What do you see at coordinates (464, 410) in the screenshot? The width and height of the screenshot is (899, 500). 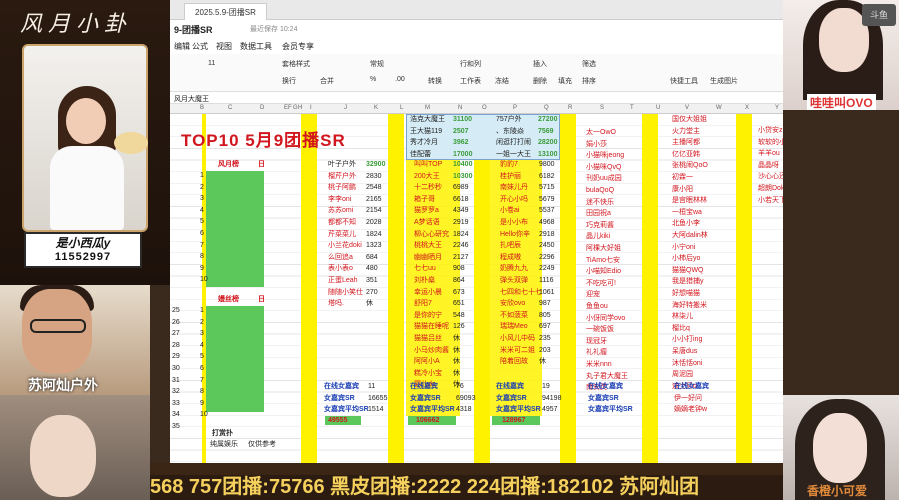 I see `summary-value: 4318` at bounding box center [464, 410].